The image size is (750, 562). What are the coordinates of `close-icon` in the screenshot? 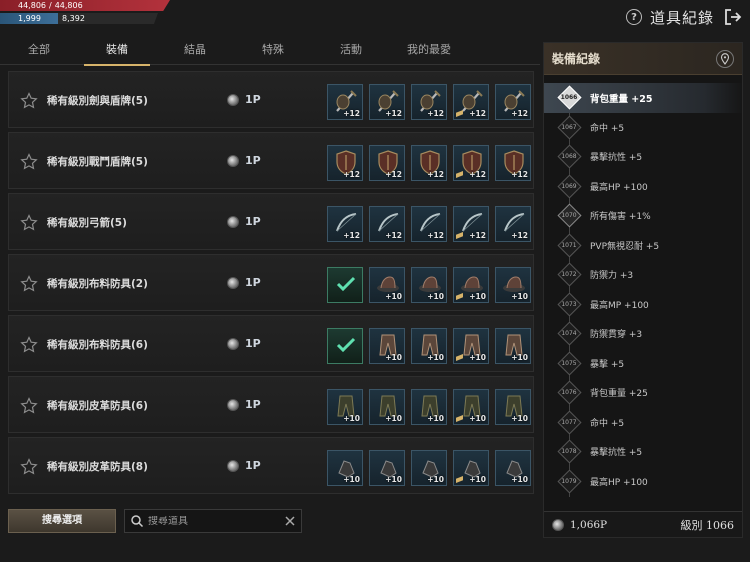 It's located at (290, 521).